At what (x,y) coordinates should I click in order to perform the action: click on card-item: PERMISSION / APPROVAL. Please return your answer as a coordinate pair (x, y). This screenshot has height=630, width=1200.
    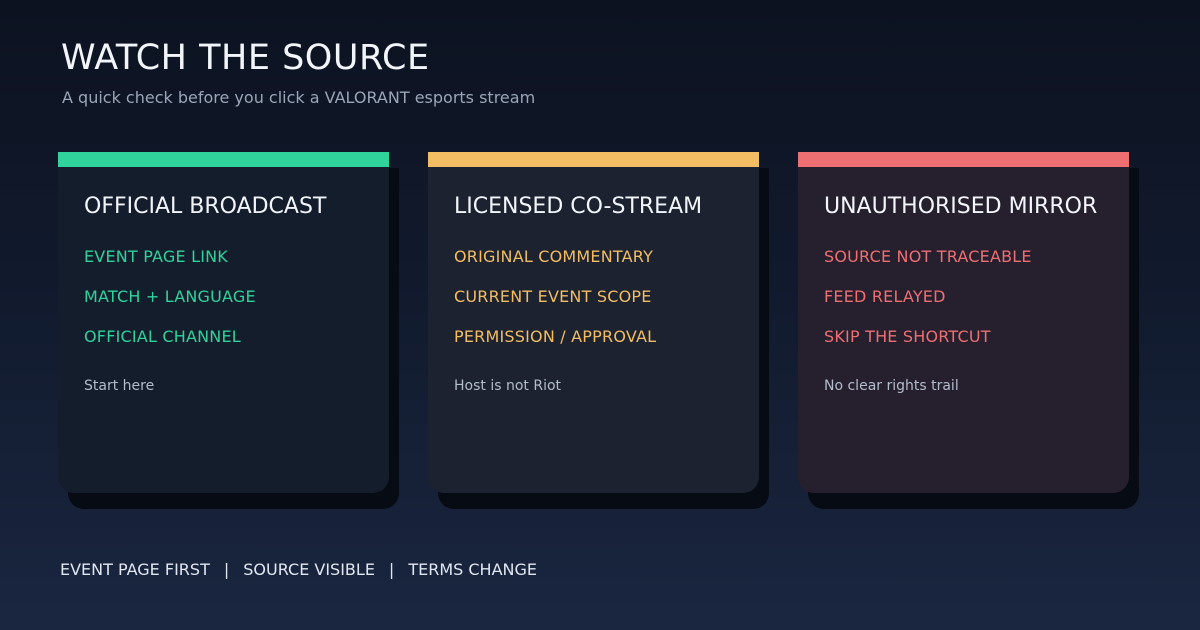
    Looking at the image, I should click on (555, 336).